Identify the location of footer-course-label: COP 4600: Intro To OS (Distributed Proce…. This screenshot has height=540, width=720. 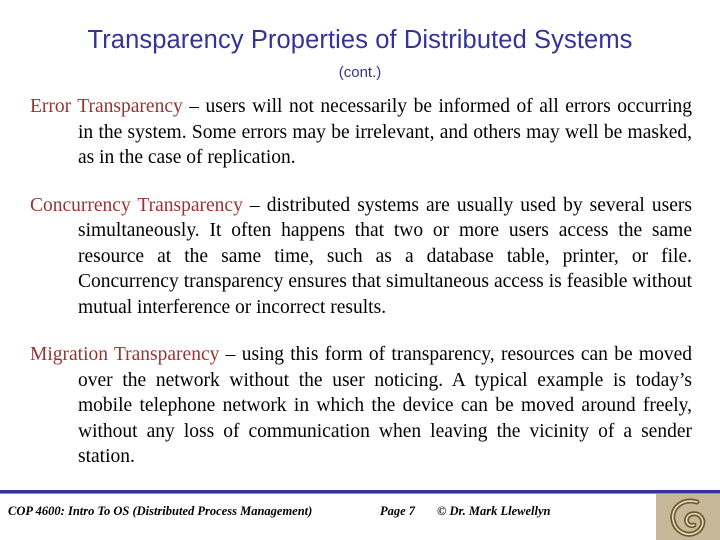
(160, 511).